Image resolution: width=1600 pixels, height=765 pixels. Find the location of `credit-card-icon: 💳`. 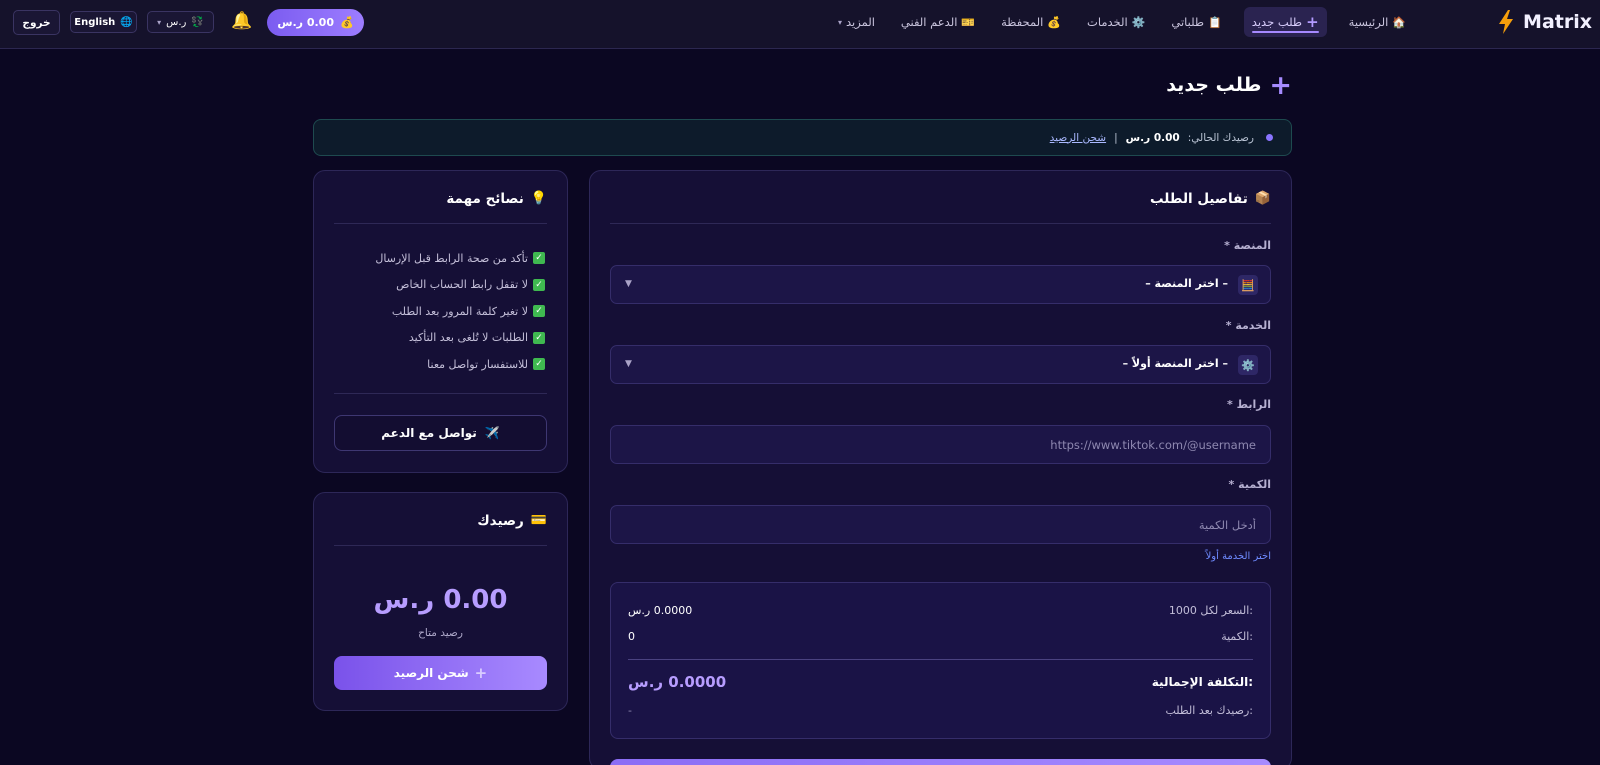

credit-card-icon: 💳 is located at coordinates (538, 520).